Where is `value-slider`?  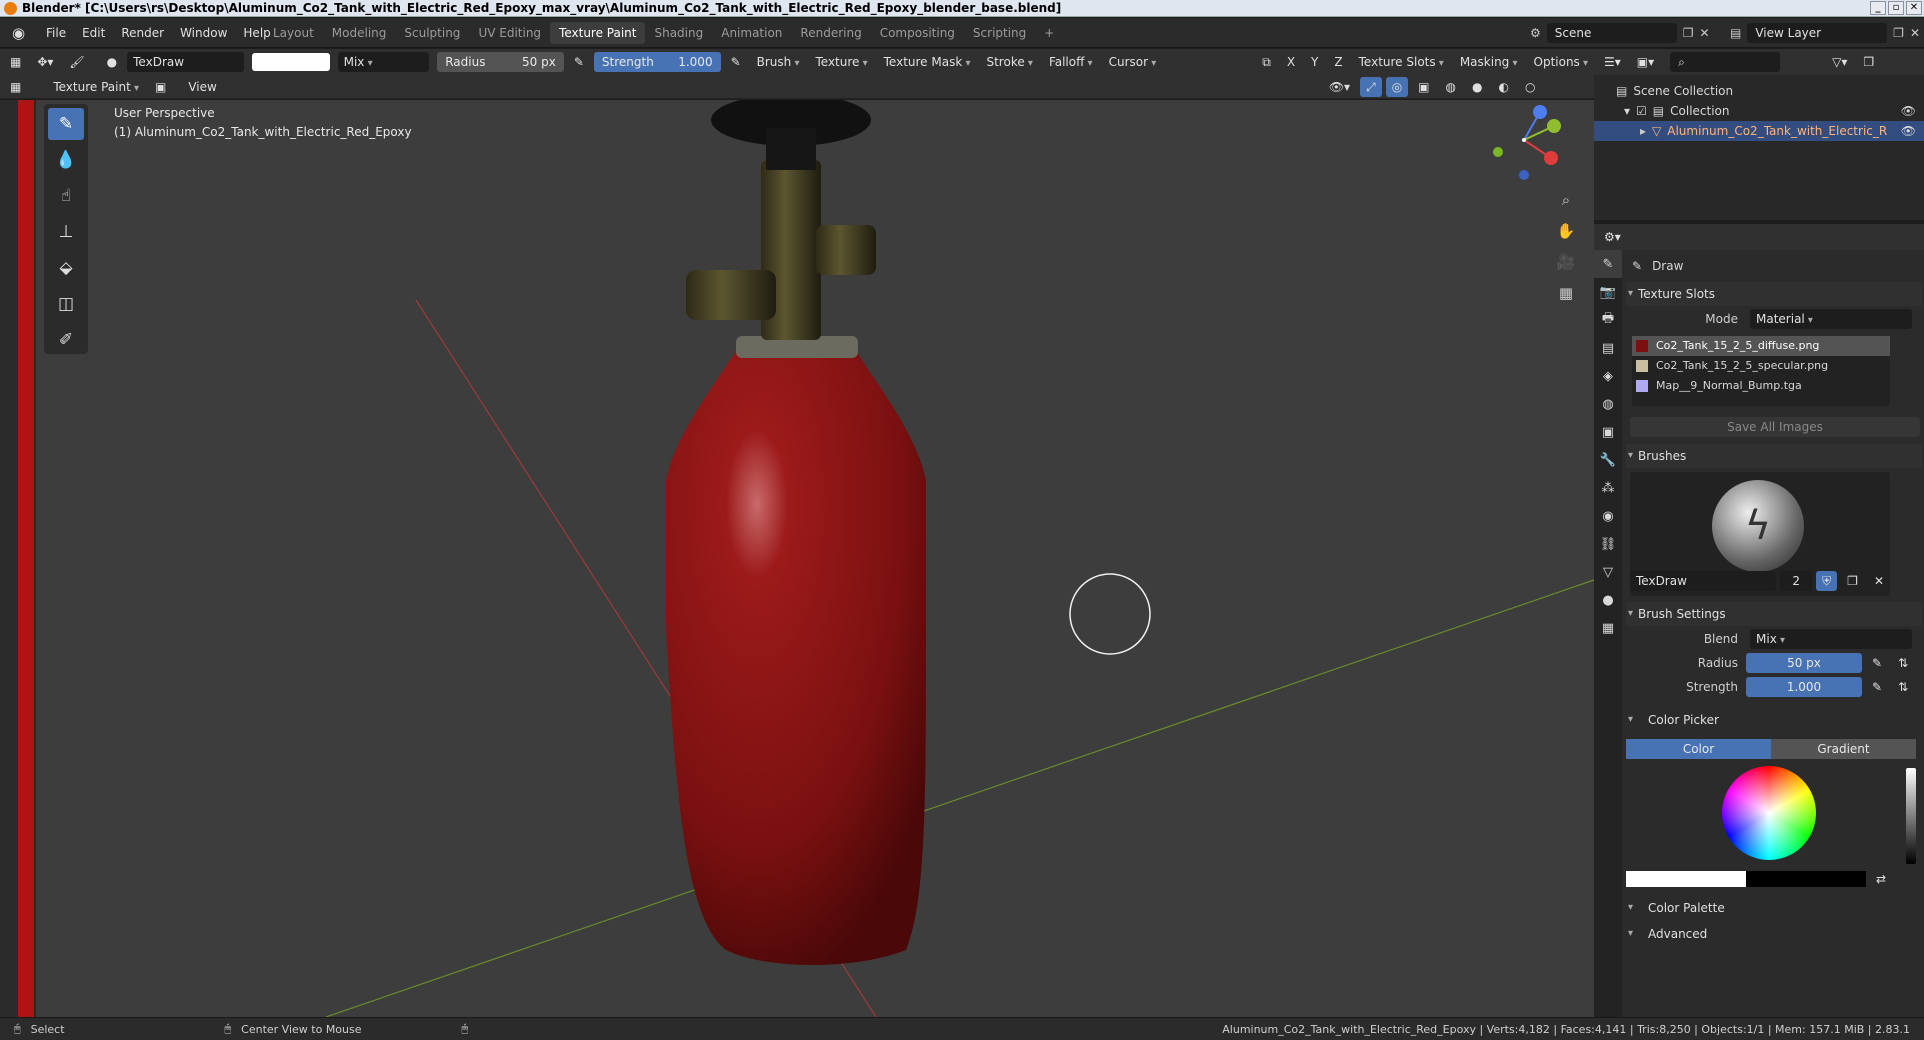 value-slider is located at coordinates (1911, 816).